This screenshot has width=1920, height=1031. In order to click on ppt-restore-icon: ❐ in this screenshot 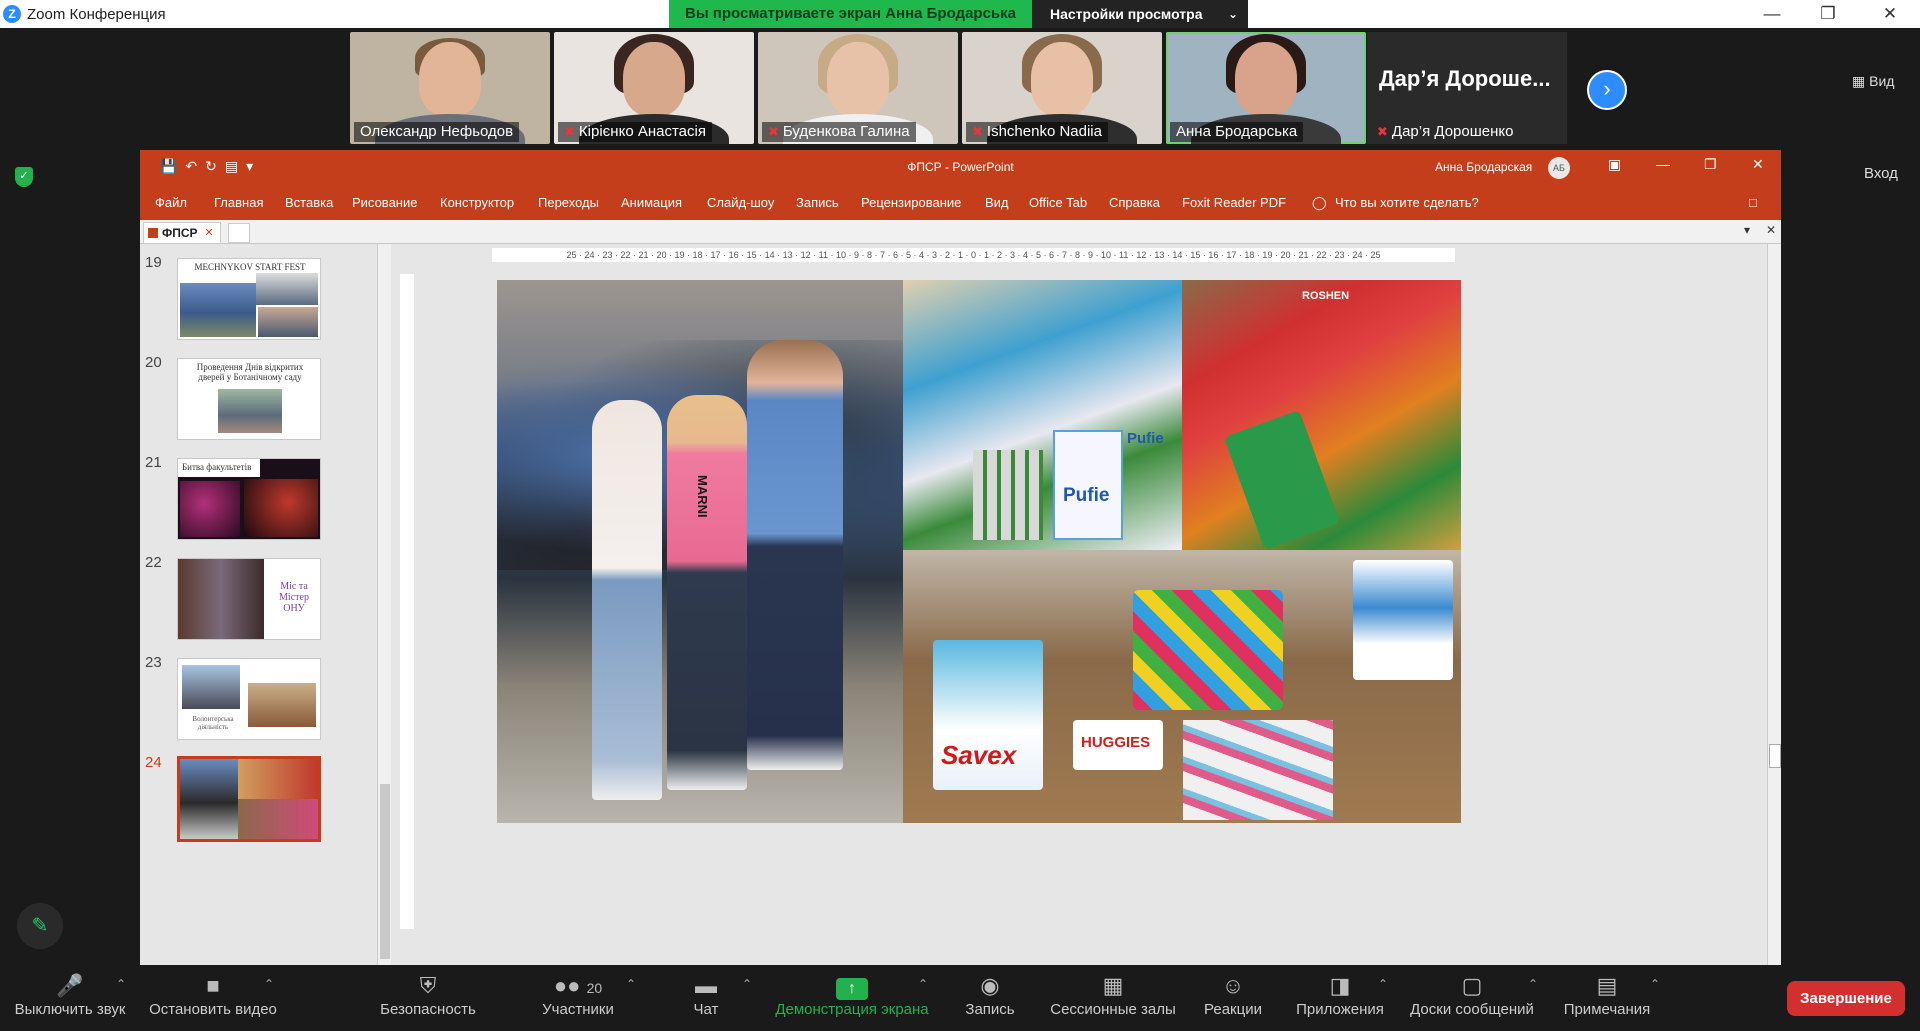, I will do `click(1710, 164)`.